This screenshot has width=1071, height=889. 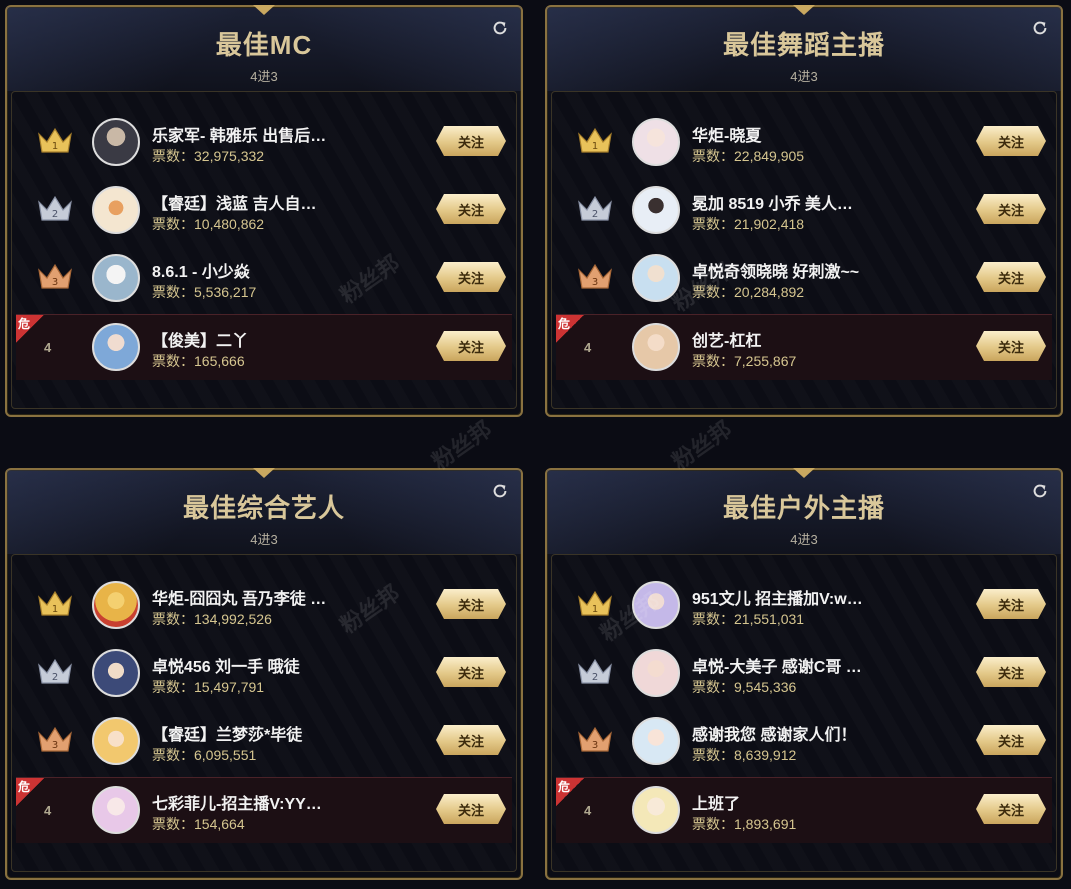 I want to click on ranking-row: 3 卓悦奇领晓晓 好刺激~~ 票数：20,284,892 关注, so click(x=804, y=279).